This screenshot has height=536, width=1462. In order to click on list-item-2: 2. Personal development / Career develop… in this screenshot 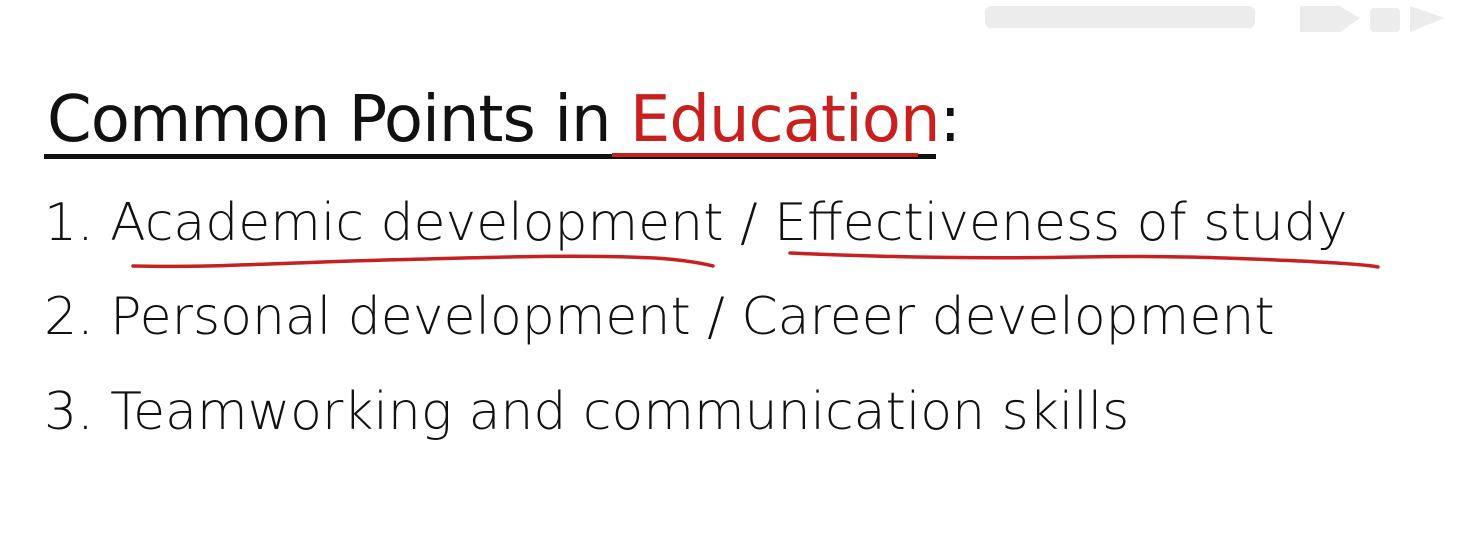, I will do `click(659, 317)`.